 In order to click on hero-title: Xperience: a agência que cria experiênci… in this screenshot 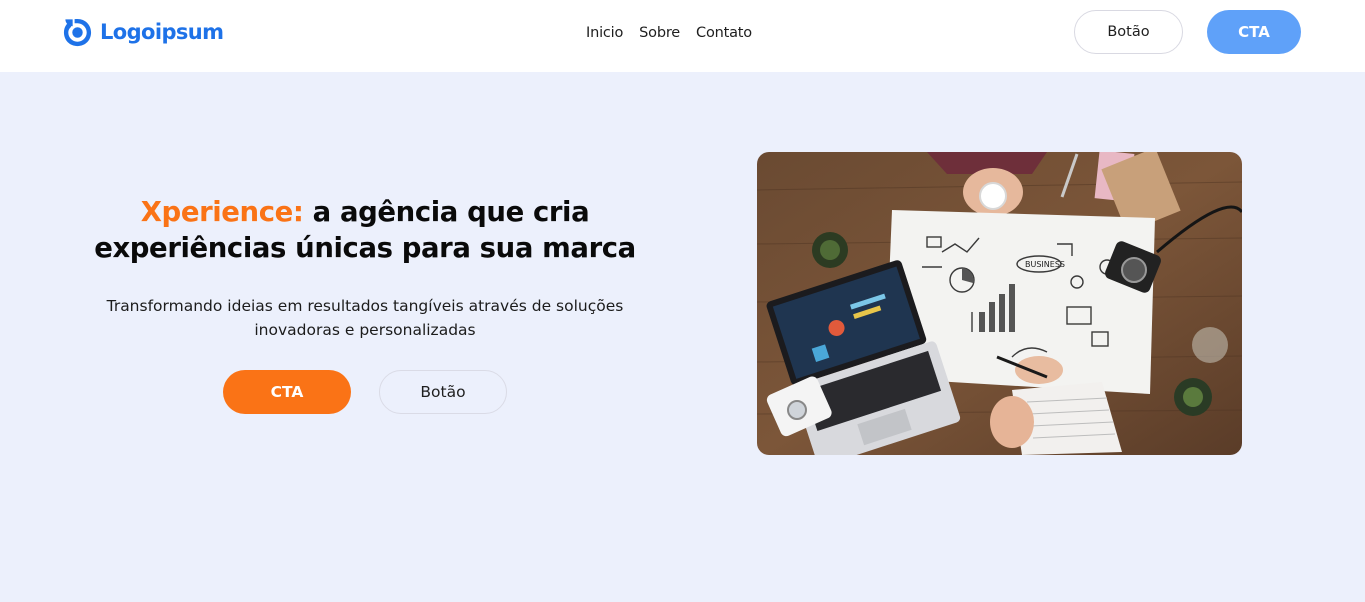, I will do `click(365, 230)`.